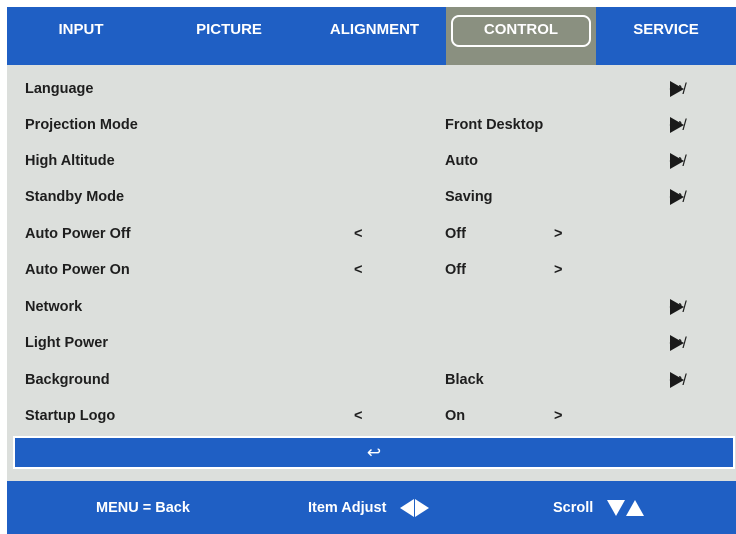  What do you see at coordinates (81, 125) in the screenshot?
I see `row-label: Projection Mode` at bounding box center [81, 125].